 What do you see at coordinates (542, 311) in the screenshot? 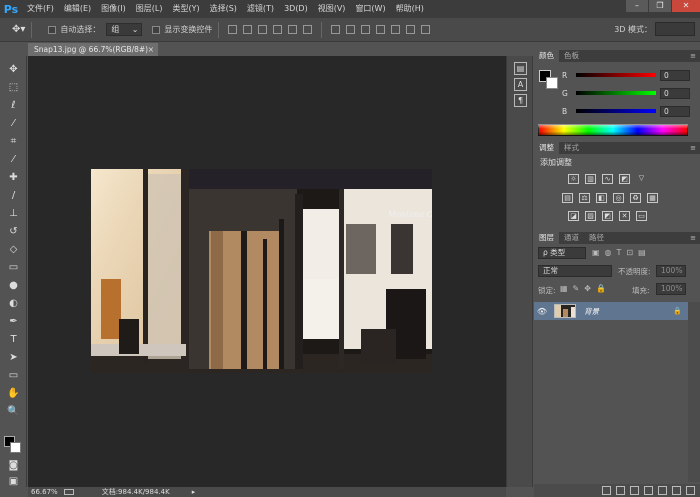
I see `eye-icon: 👁` at bounding box center [542, 311].